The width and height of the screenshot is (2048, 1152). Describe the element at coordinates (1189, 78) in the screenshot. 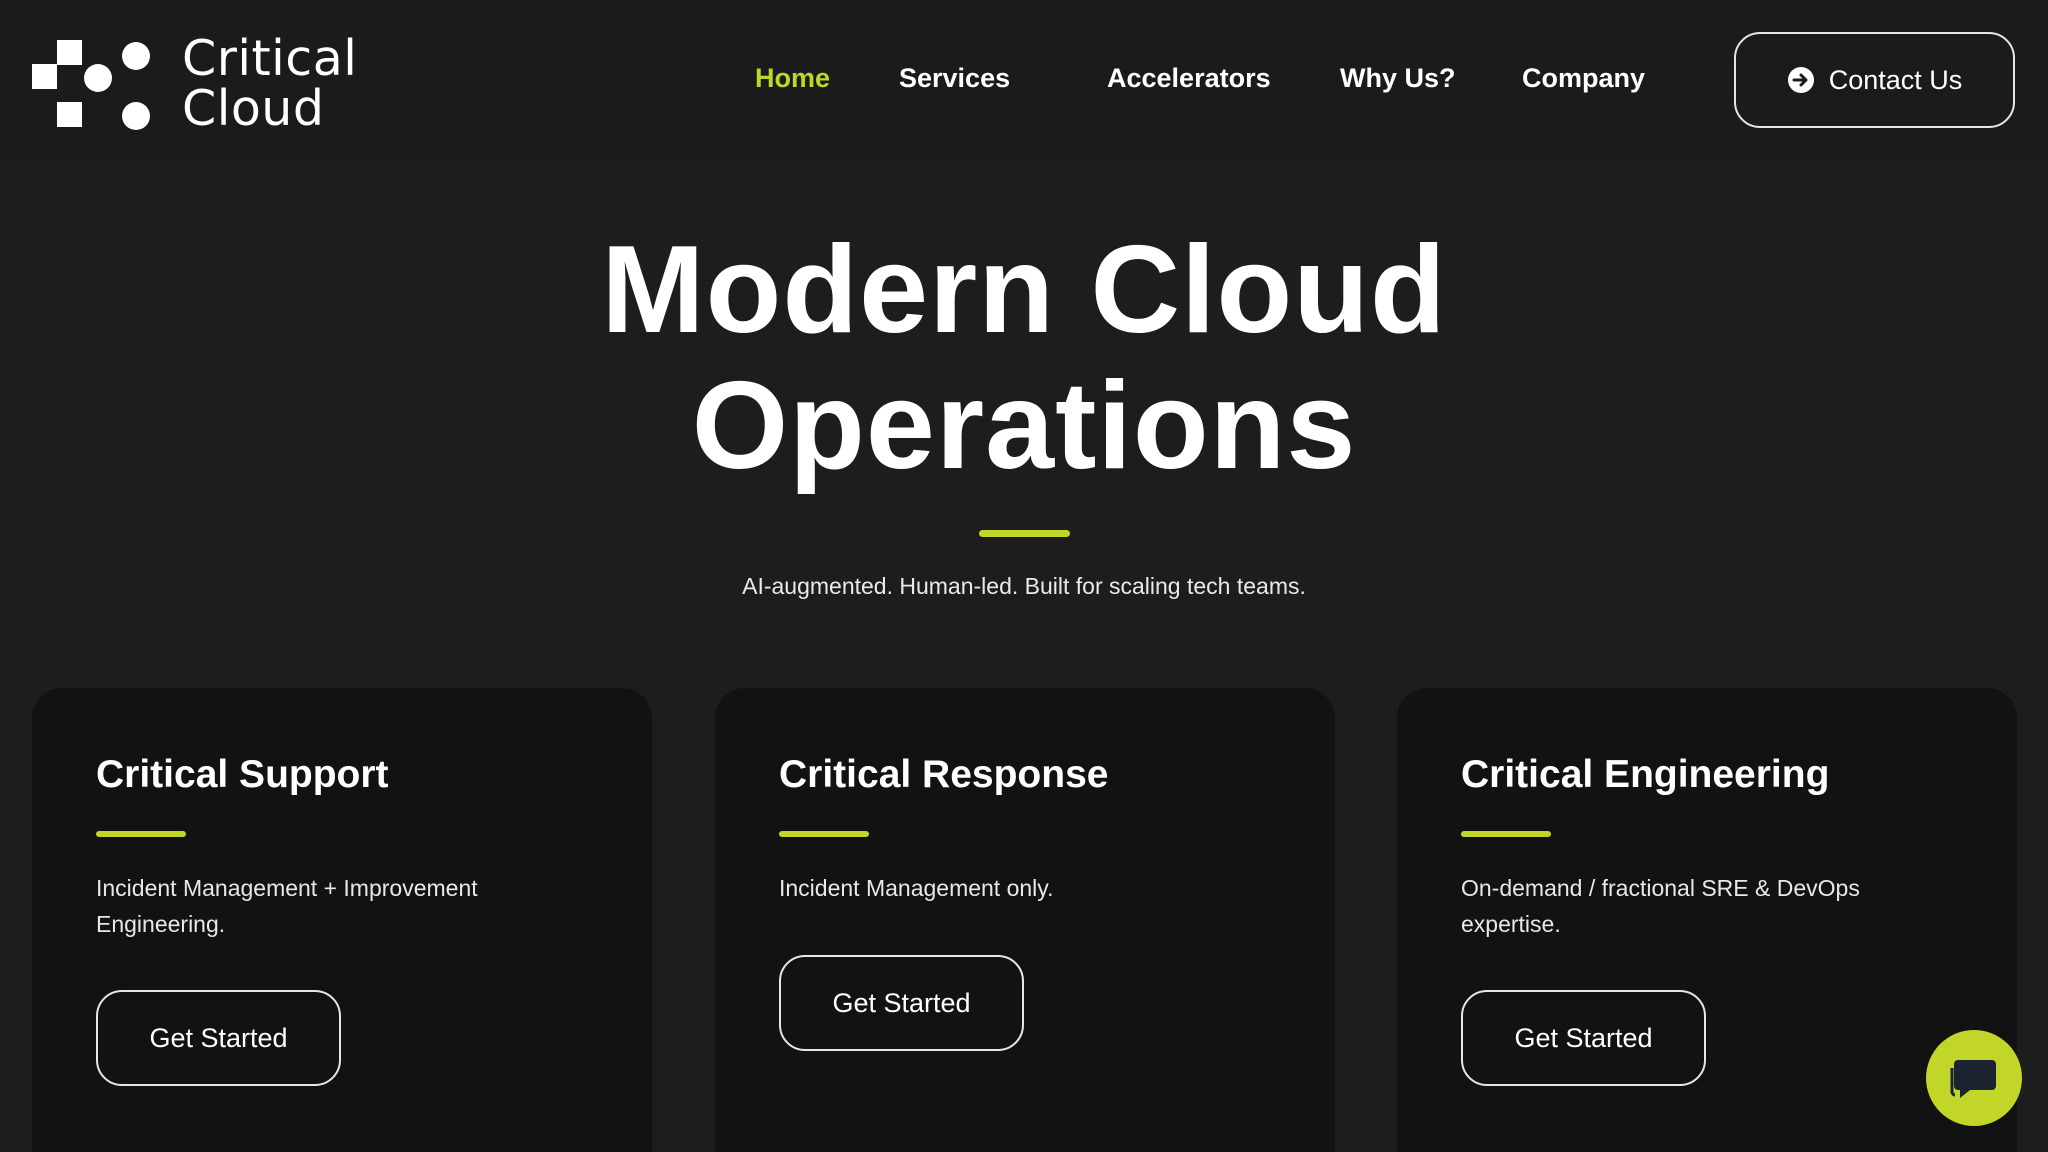

I see `nav-item-accelerators: Accelerators` at that location.